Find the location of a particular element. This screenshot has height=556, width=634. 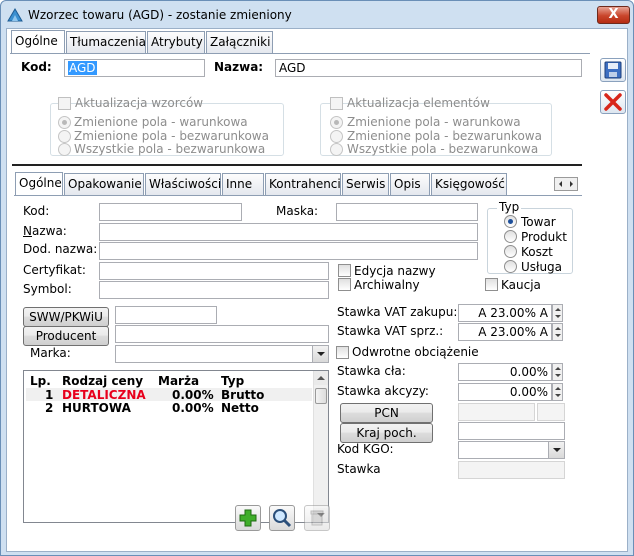

update-elements-option-0: Zmienione pola - warunkowa is located at coordinates (434, 122).